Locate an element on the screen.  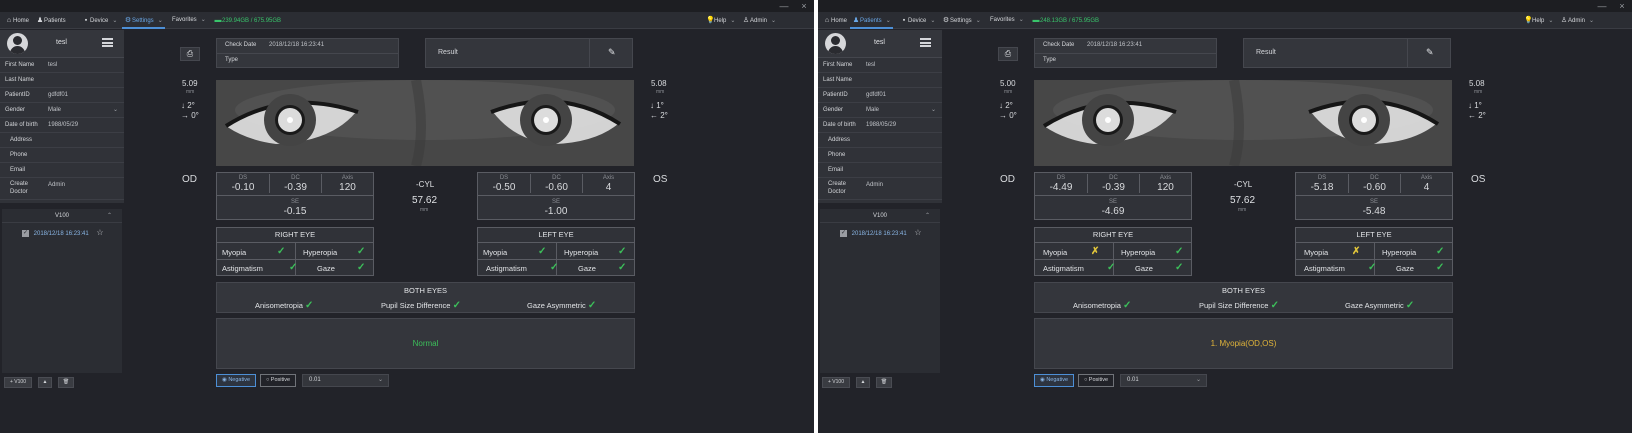
help-icon: 💡 is located at coordinates (1528, 20).